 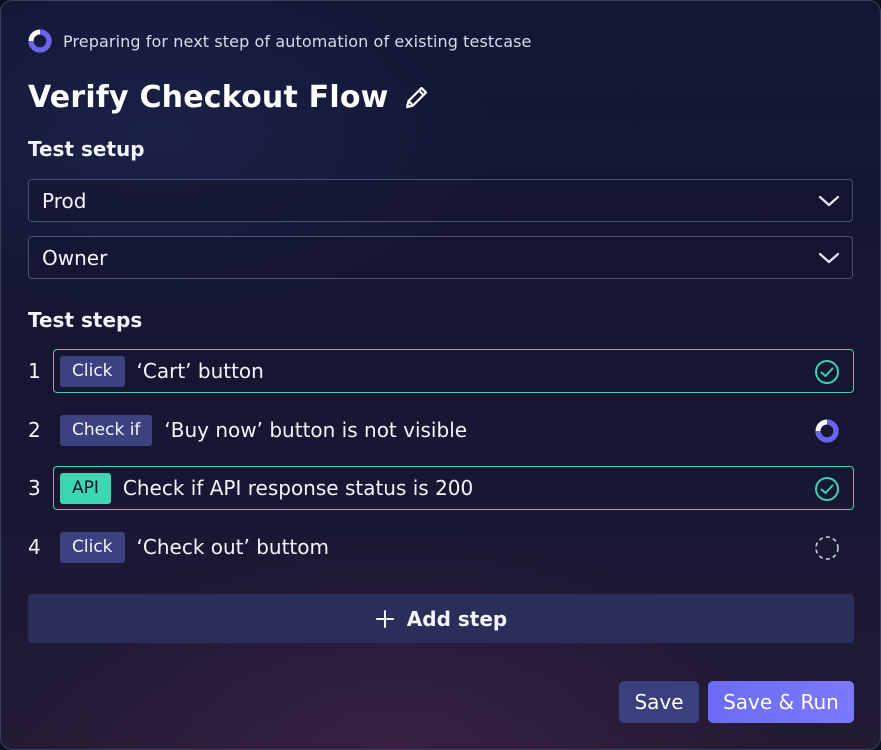 I want to click on step-number: 4, so click(x=34, y=547).